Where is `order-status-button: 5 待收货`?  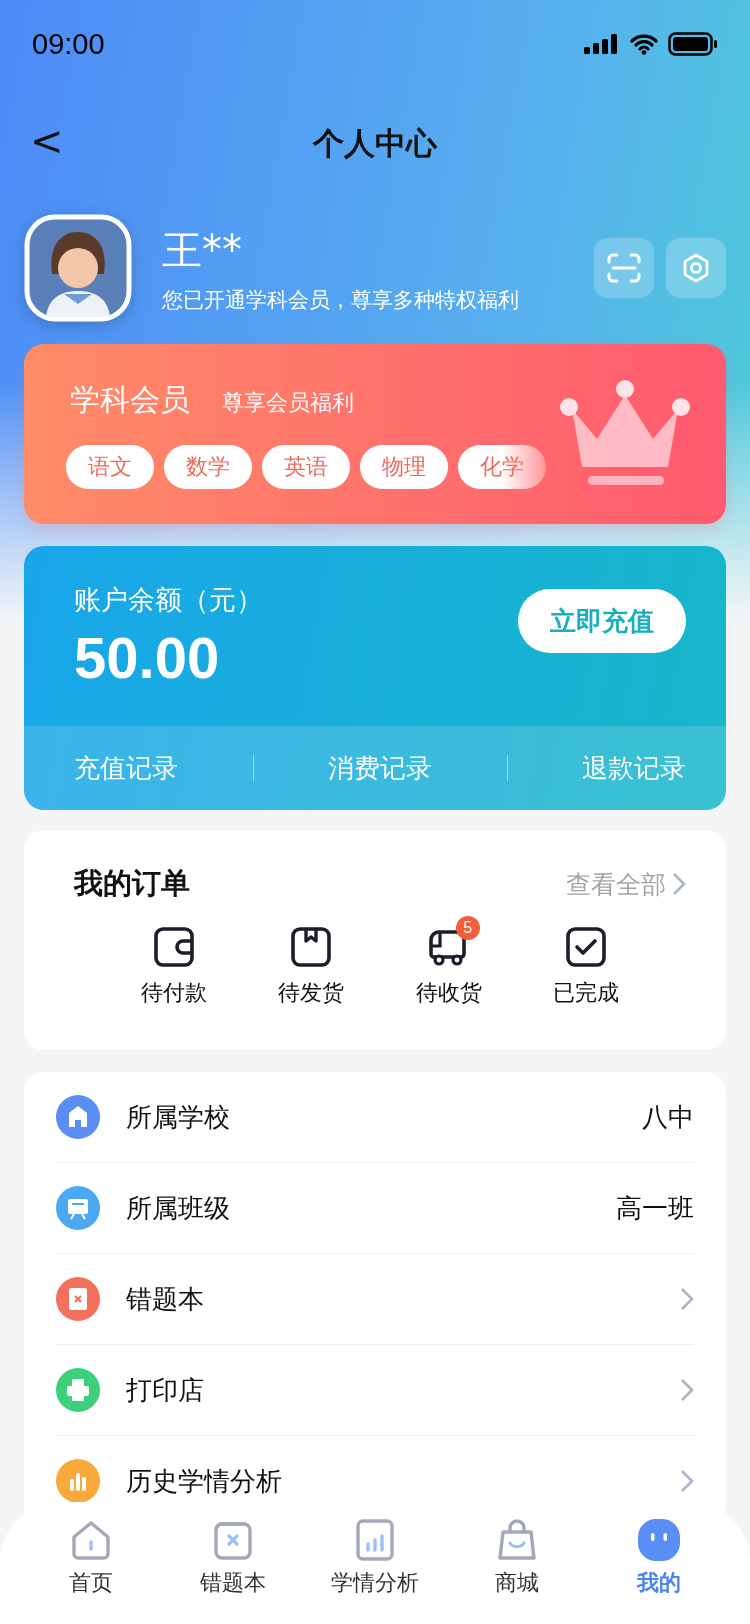
order-status-button: 5 待收货 is located at coordinates (448, 960).